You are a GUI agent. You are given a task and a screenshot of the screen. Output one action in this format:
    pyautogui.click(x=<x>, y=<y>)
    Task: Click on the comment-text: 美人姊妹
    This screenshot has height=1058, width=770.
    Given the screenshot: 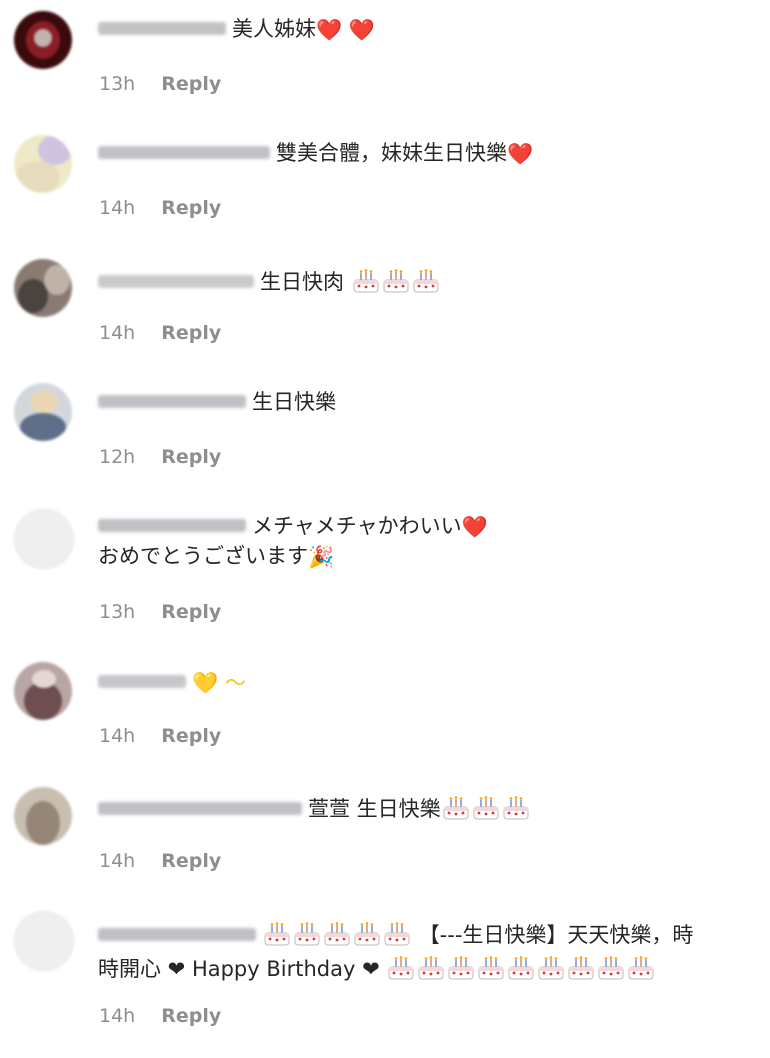 What is the action you would take?
    pyautogui.click(x=274, y=29)
    